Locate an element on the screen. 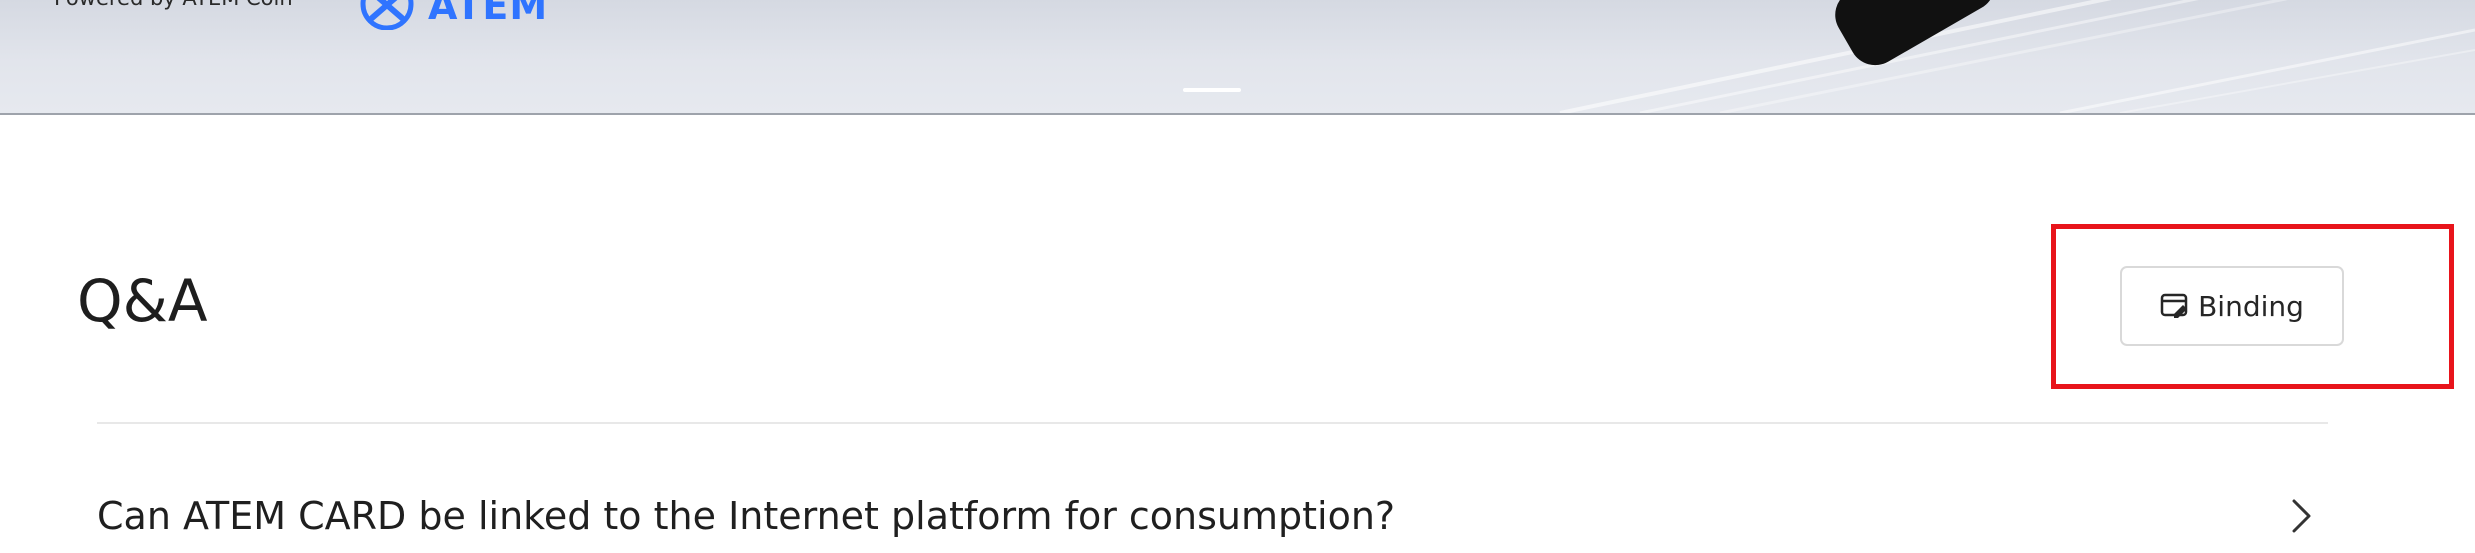  atem-logo-icon is located at coordinates (387, 15).